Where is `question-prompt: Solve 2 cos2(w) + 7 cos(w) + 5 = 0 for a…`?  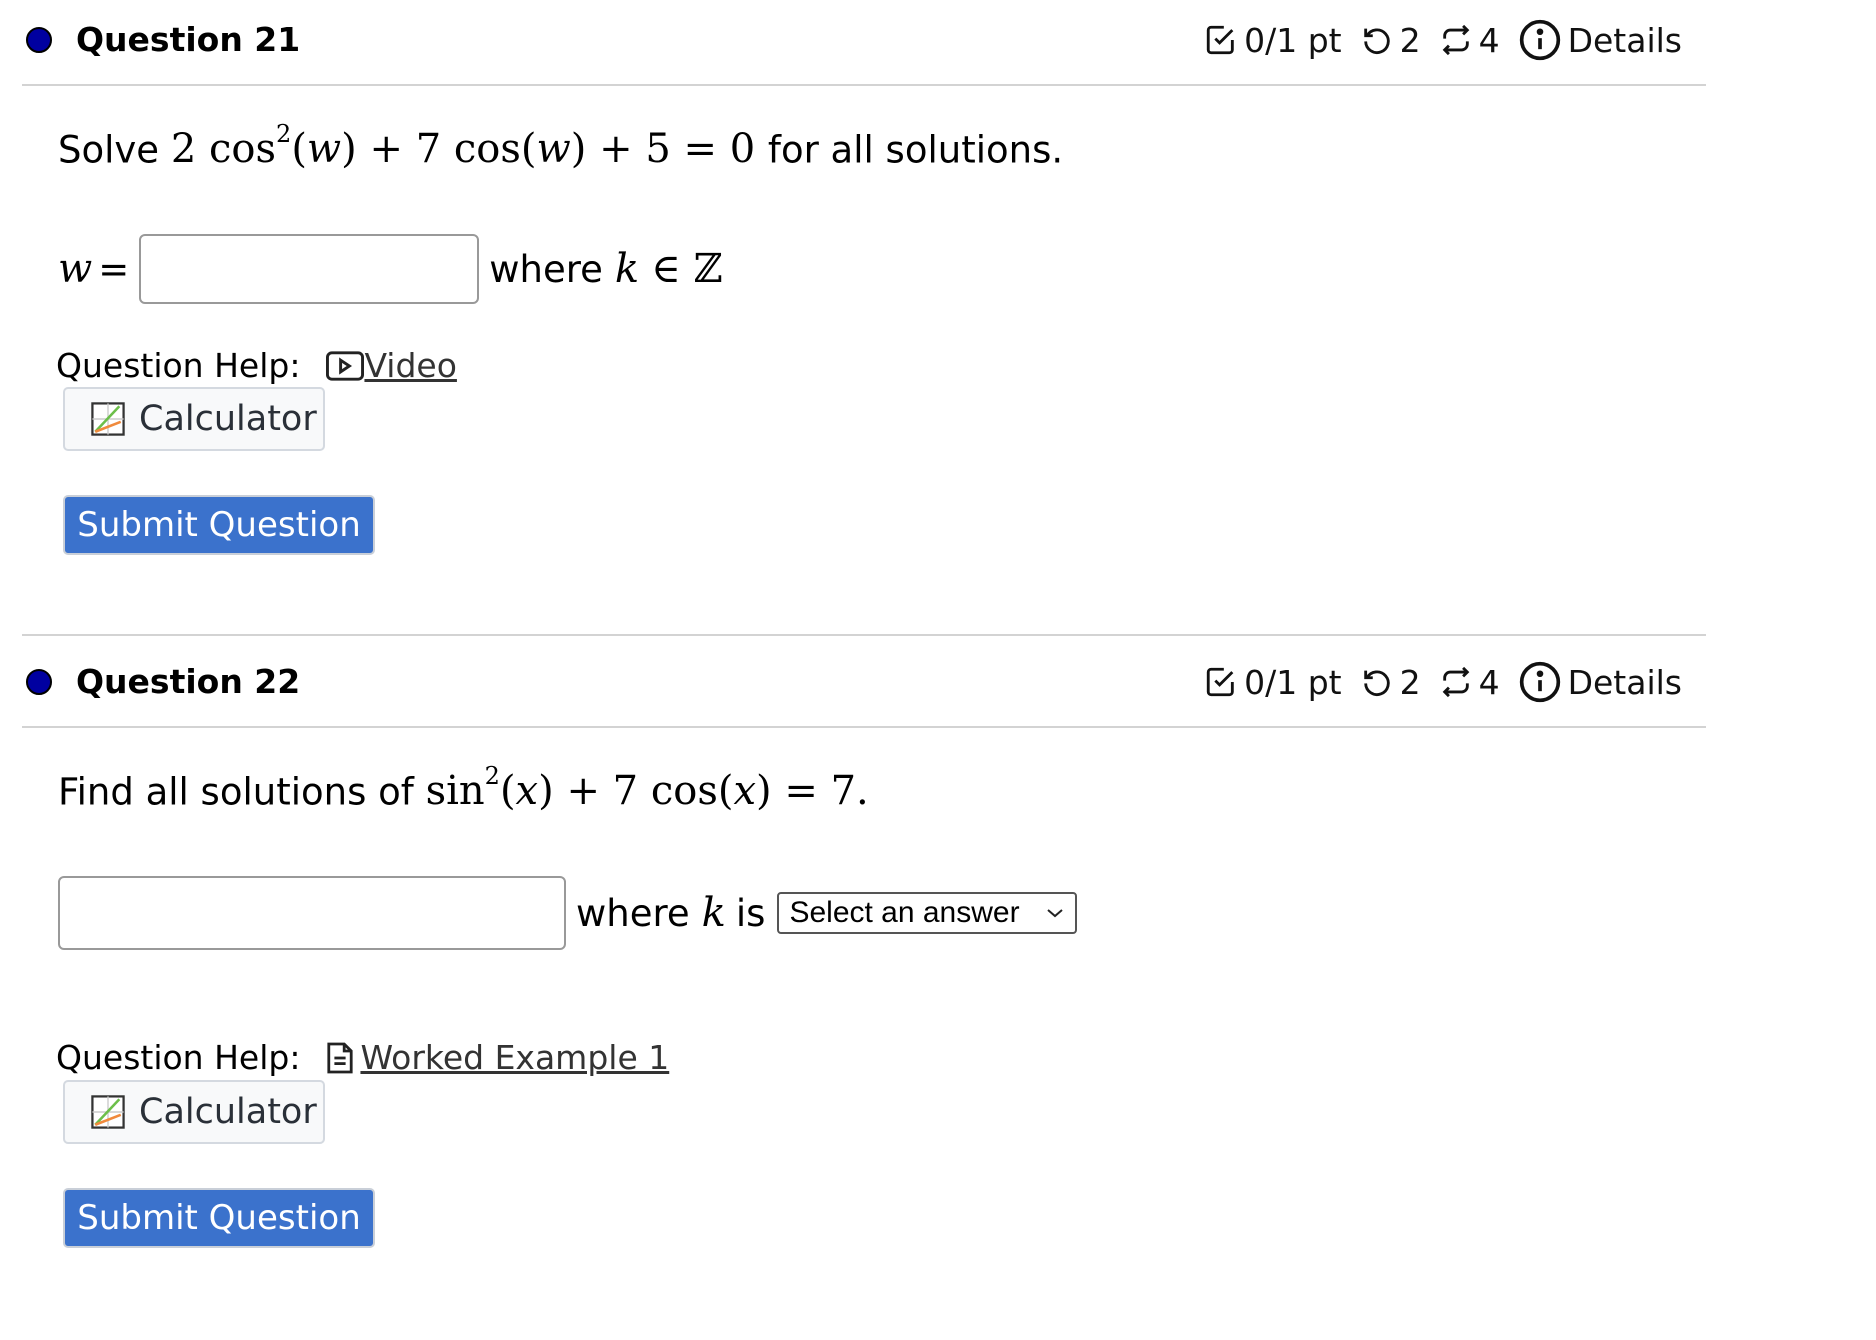 question-prompt: Solve 2 cos2(w) + 7 cos(w) + 5 = 0 for a… is located at coordinates (561, 146).